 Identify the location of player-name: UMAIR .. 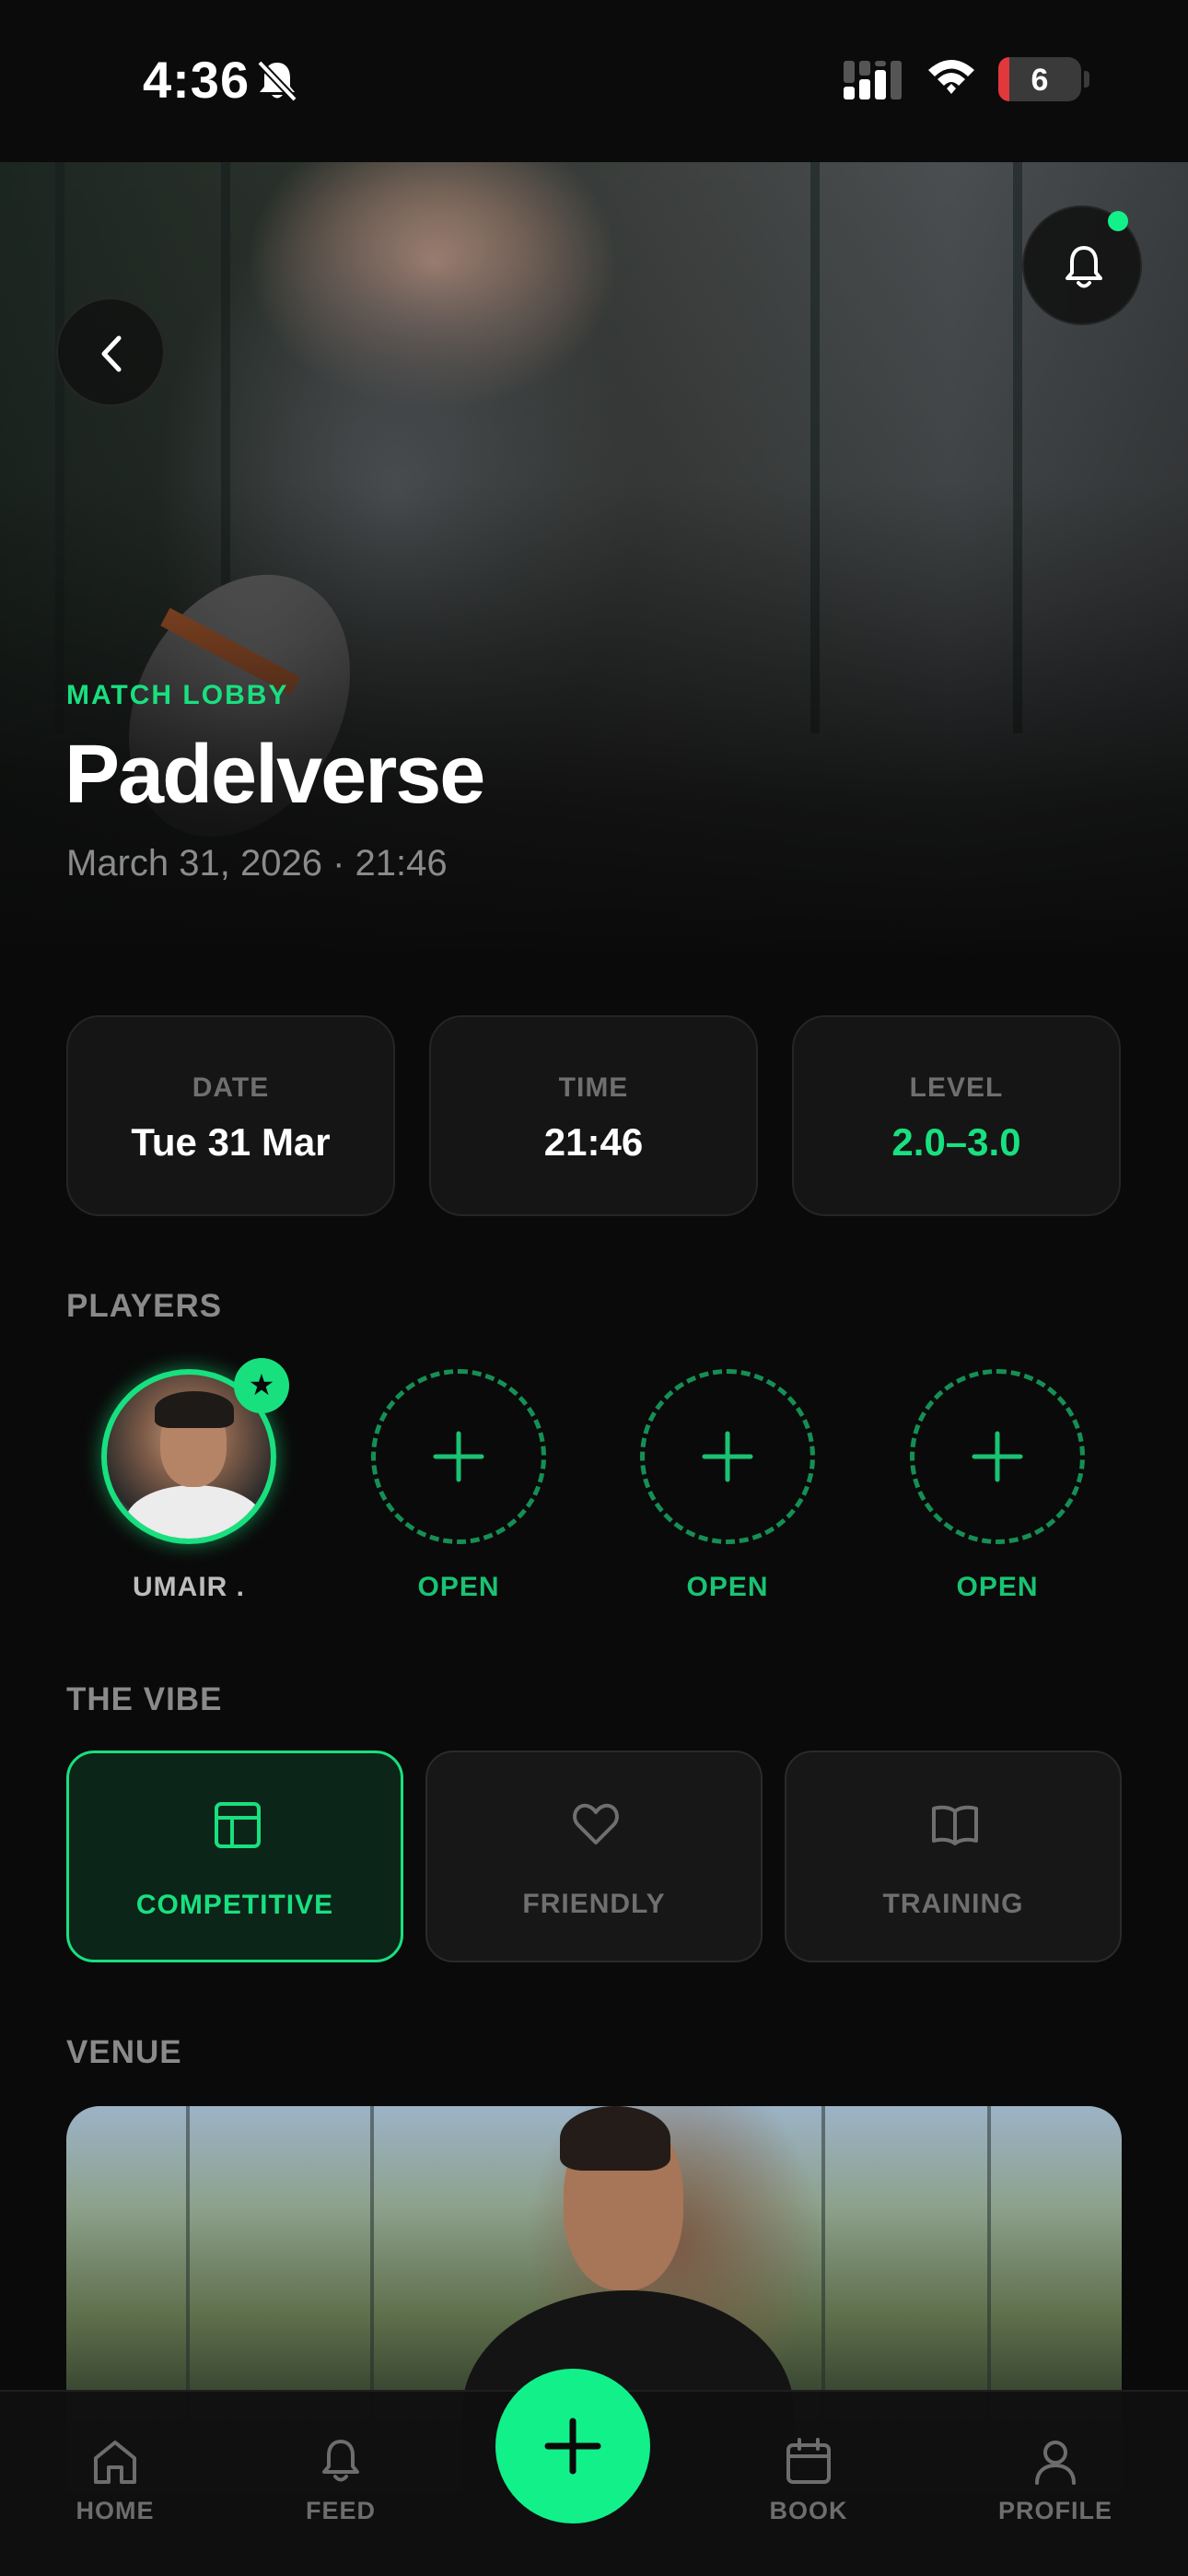
(189, 1587).